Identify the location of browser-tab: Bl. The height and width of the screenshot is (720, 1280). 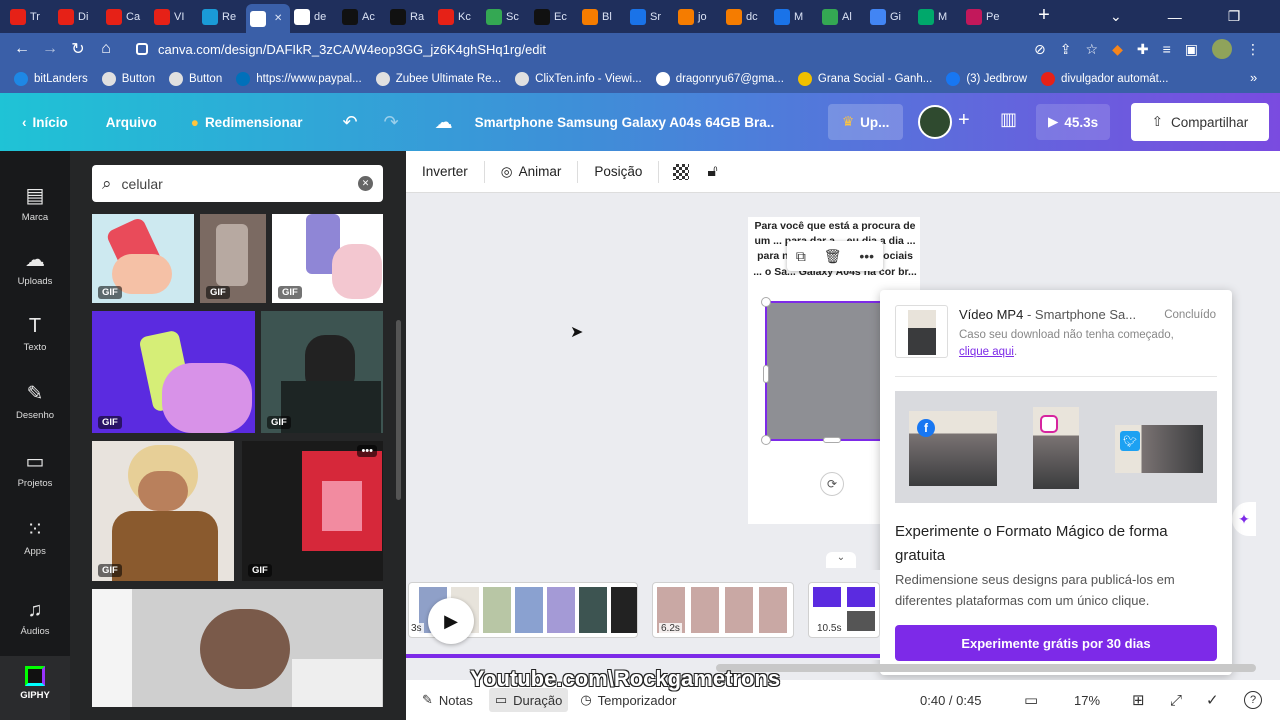
(602, 17).